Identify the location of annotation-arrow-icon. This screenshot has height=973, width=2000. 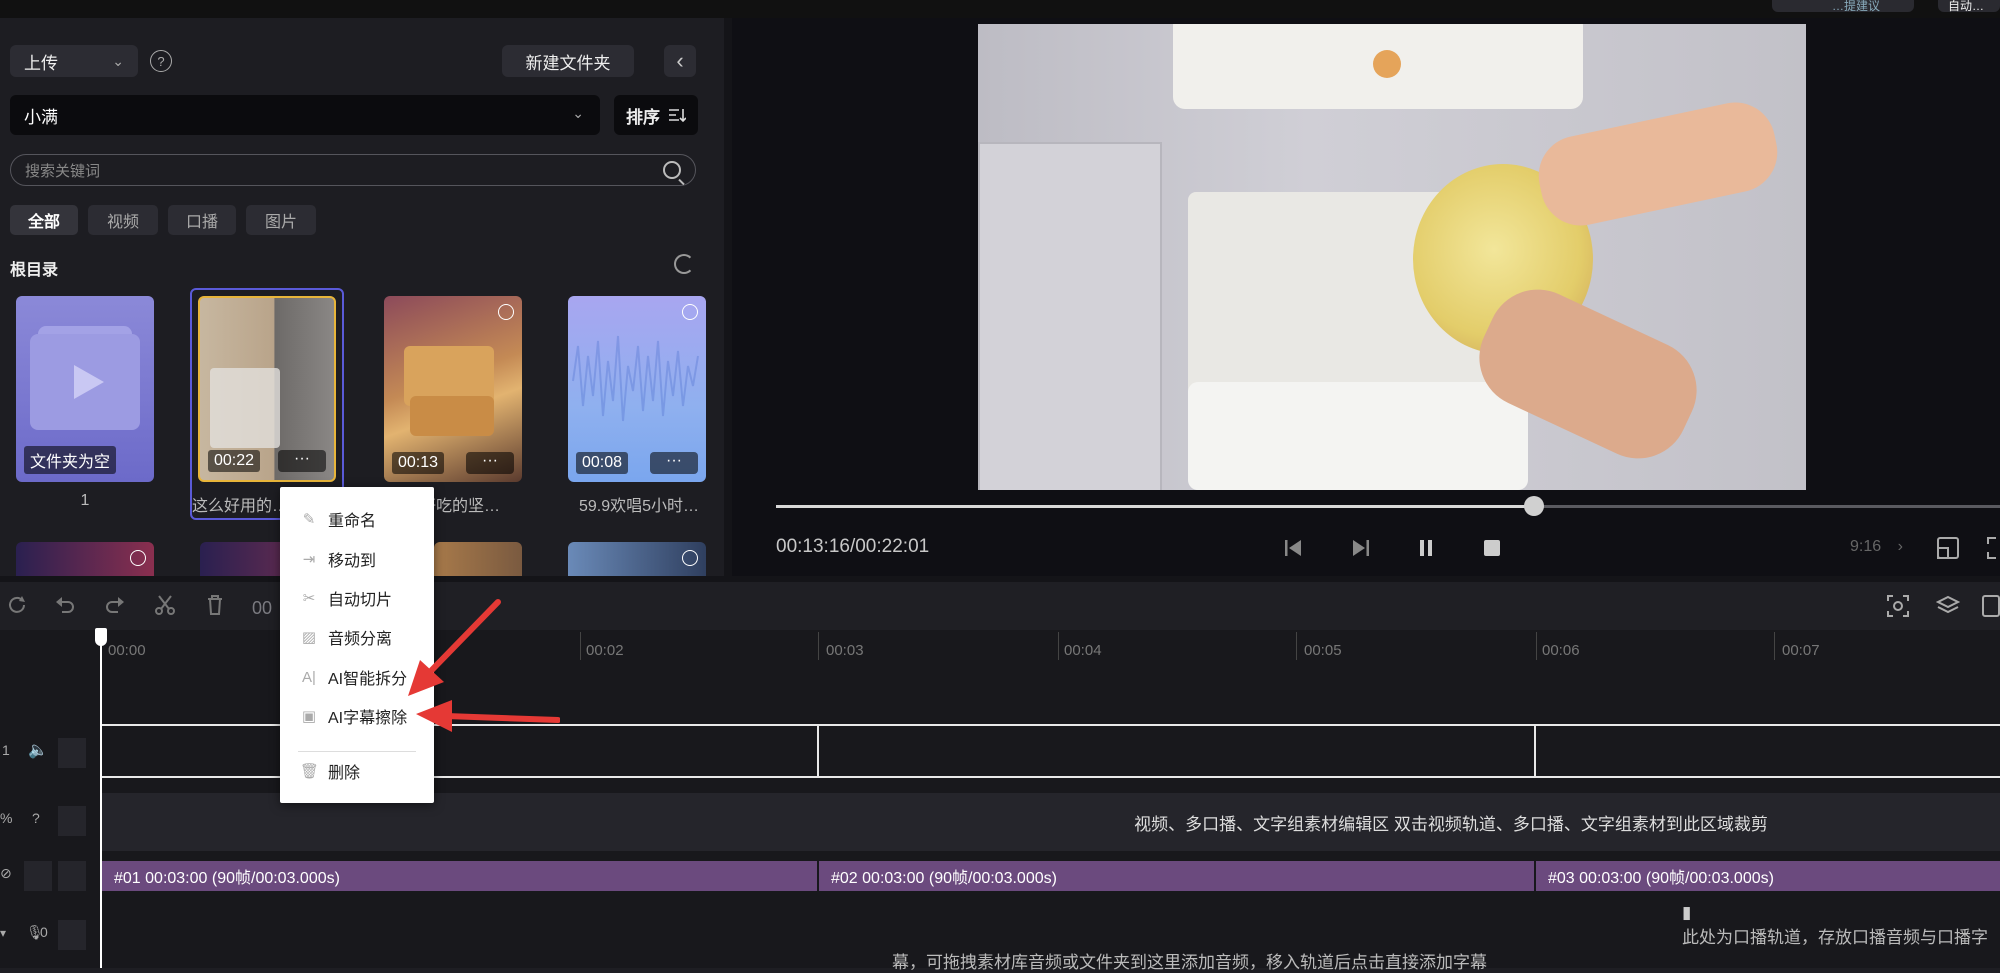
(488, 716).